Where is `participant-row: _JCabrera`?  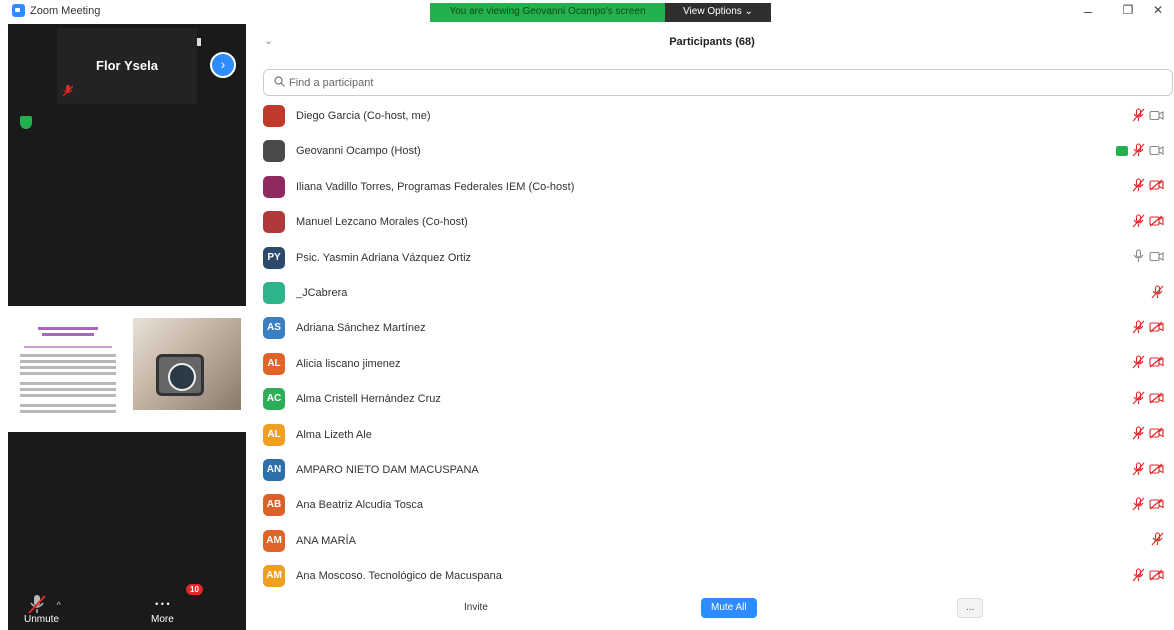
participant-row: _JCabrera is located at coordinates (712, 293).